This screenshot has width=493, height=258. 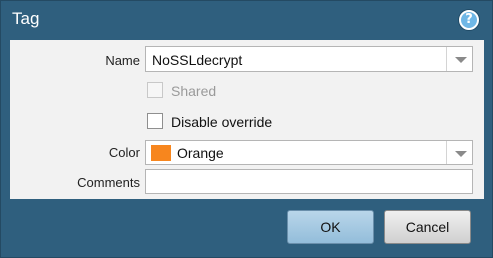 I want to click on dialog-title: Tag, so click(x=26, y=18).